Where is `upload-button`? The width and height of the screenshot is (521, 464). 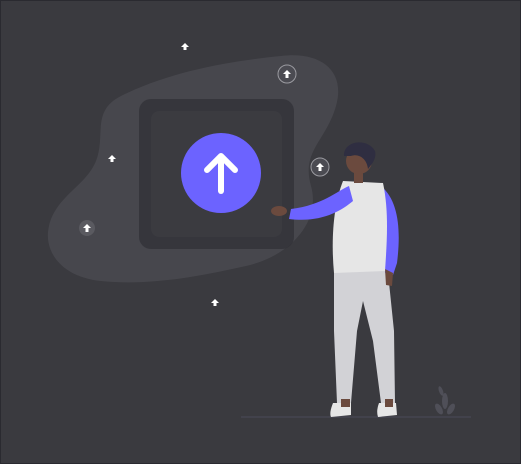 upload-button is located at coordinates (221, 173).